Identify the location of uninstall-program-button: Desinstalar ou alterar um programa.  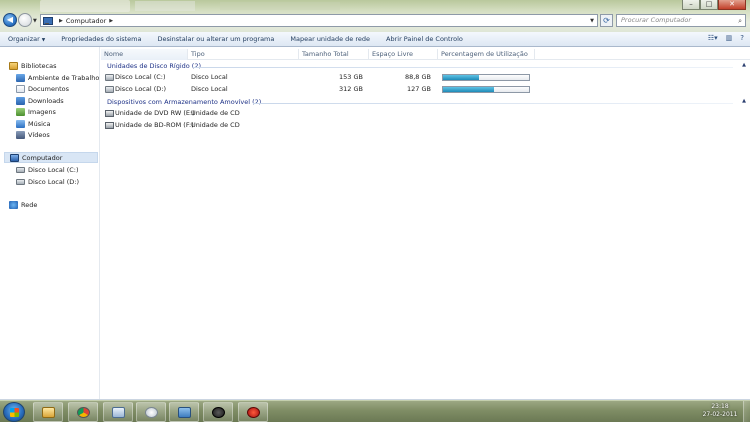
(215, 39).